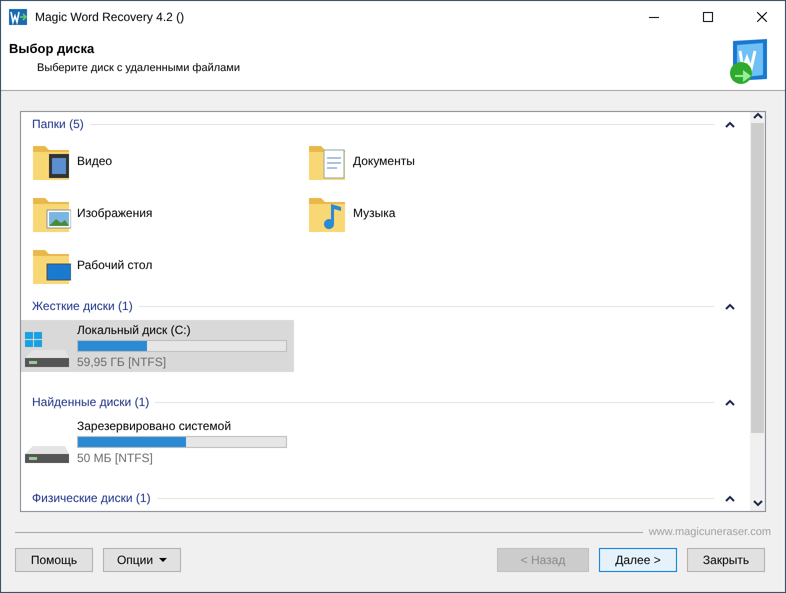 The height and width of the screenshot is (593, 786). What do you see at coordinates (157, 442) in the screenshot?
I see `disk-item: Зарезервировано системой 50 МБ [NTFS]` at bounding box center [157, 442].